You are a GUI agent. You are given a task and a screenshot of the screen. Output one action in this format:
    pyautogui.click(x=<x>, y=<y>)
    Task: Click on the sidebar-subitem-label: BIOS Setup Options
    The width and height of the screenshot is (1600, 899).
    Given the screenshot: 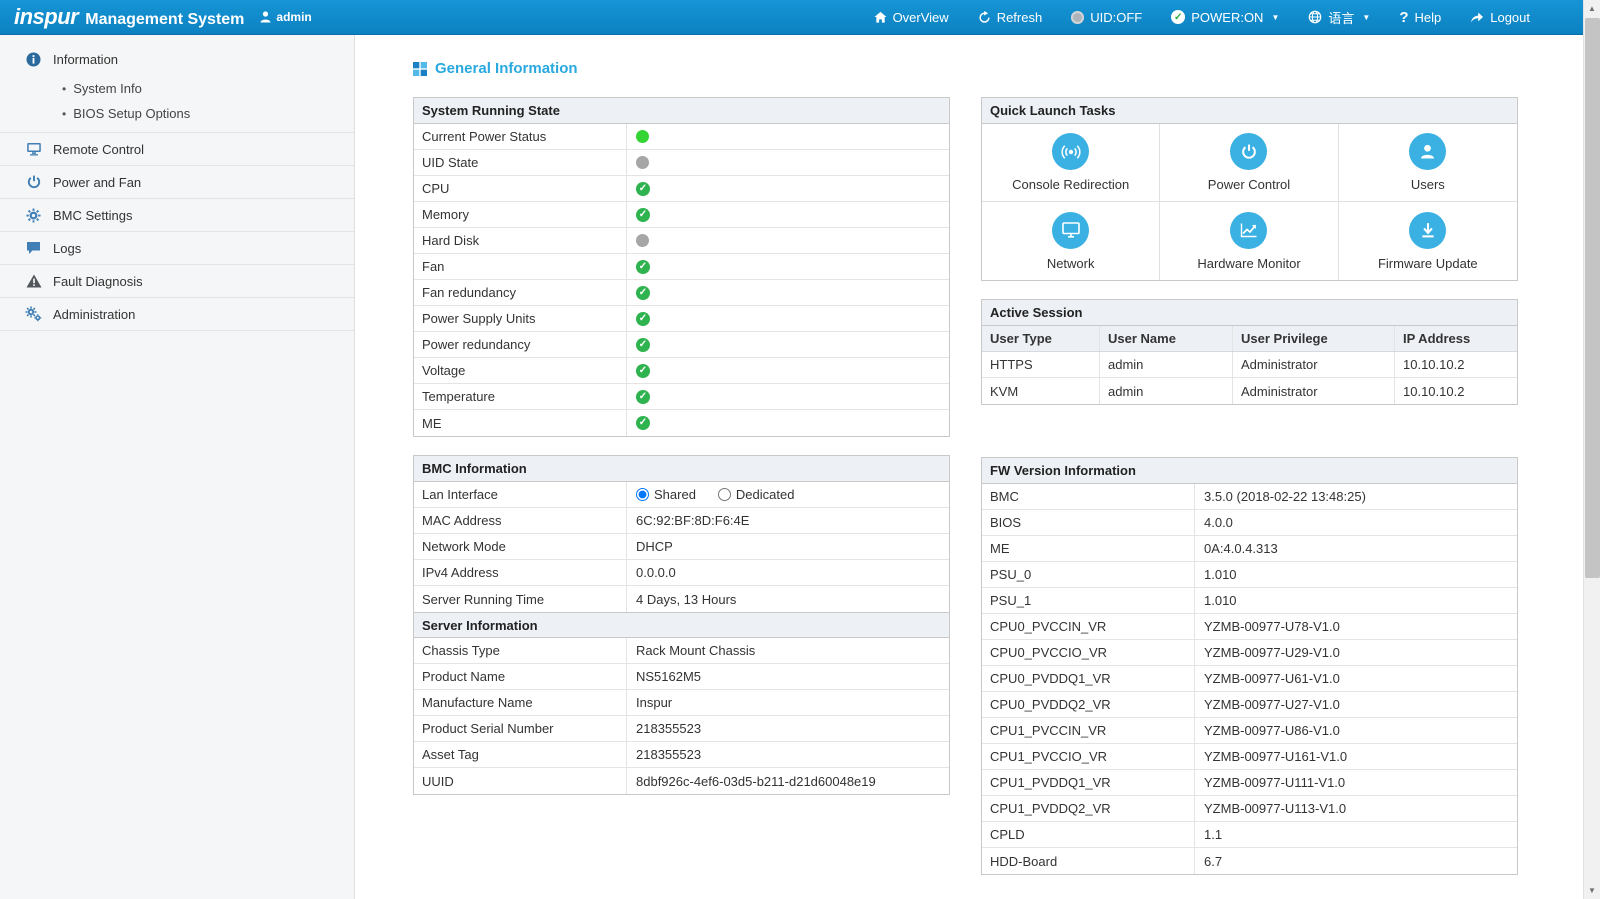 What is the action you would take?
    pyautogui.click(x=132, y=113)
    